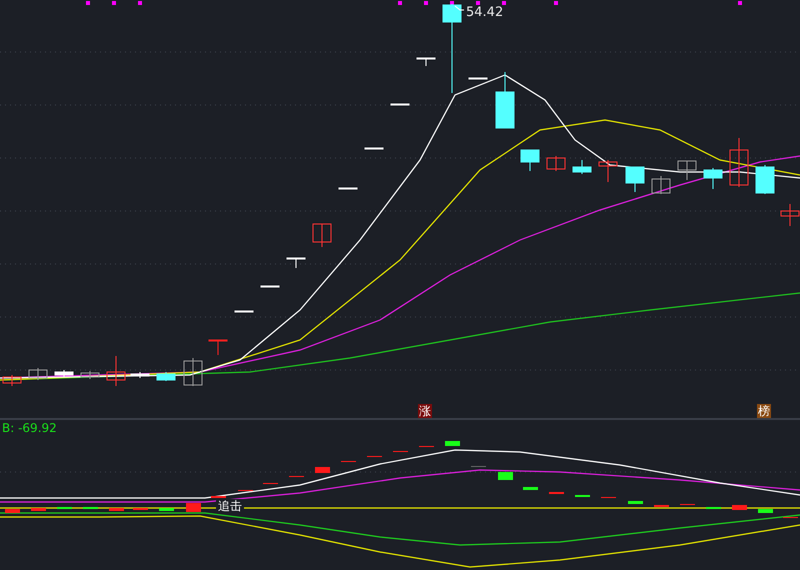 The height and width of the screenshot is (570, 800). I want to click on signal-marker: 榜, so click(764, 411).